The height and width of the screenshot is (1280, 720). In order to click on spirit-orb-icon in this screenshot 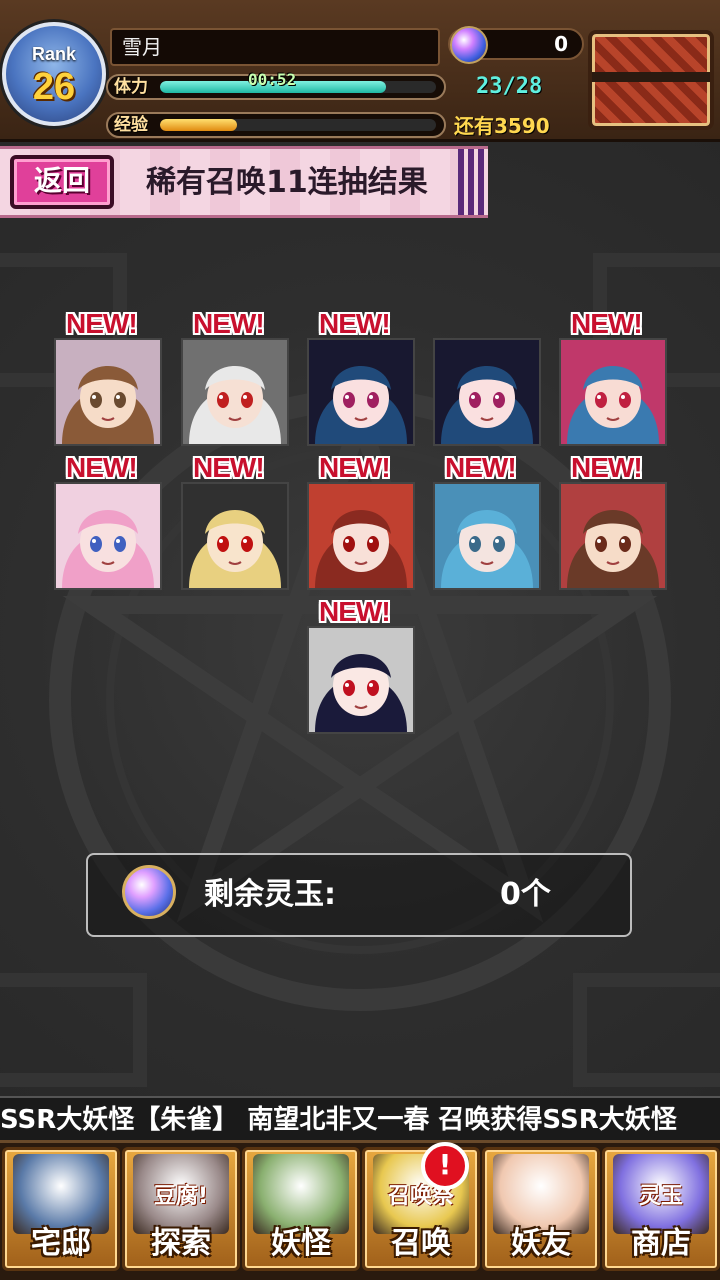, I will do `click(149, 892)`.